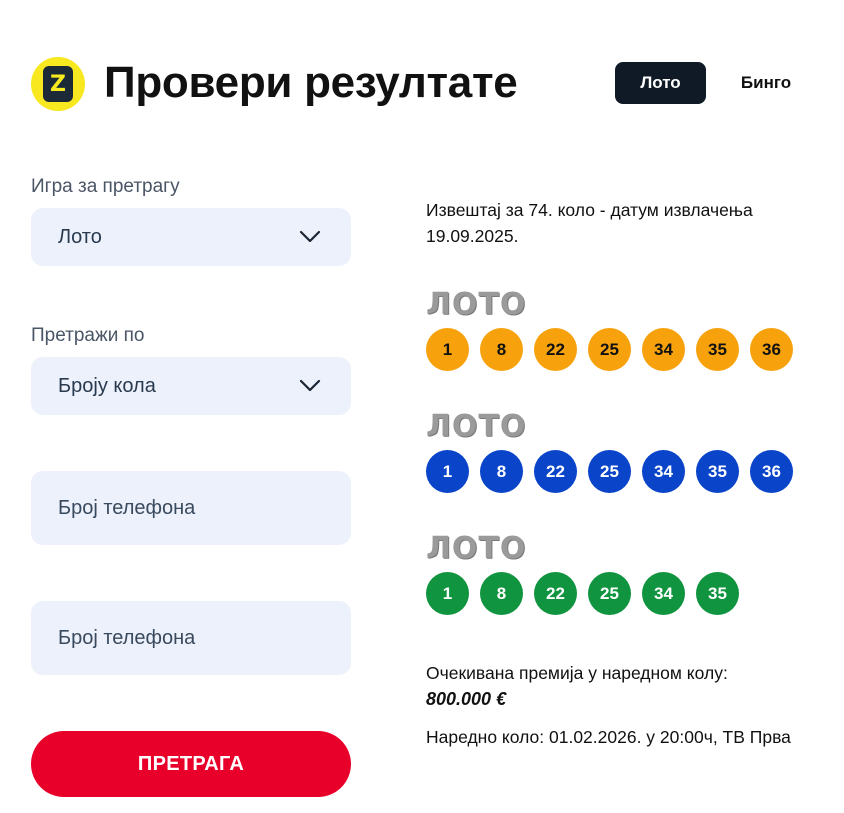  What do you see at coordinates (191, 386) in the screenshot?
I see `search-by-select: Броју кола` at bounding box center [191, 386].